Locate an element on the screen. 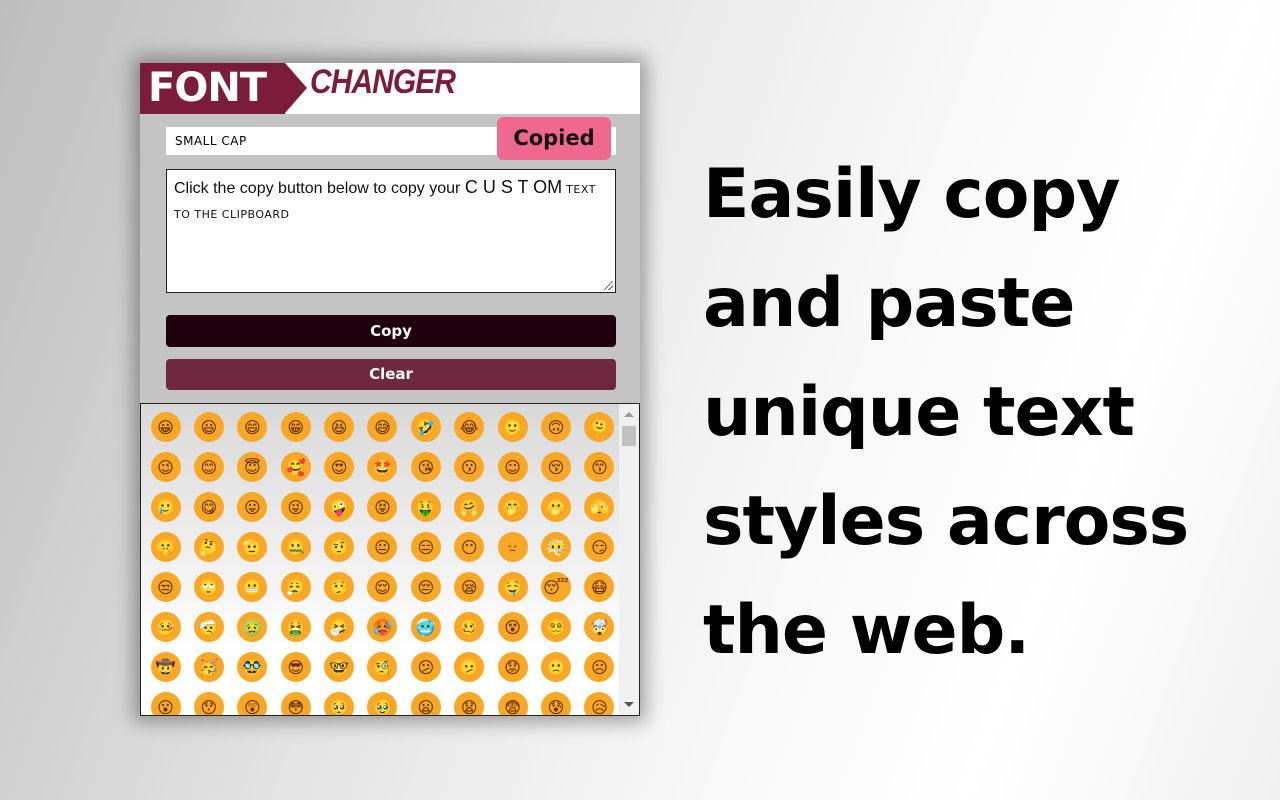  emoji-button: 🥹 is located at coordinates (382, 701).